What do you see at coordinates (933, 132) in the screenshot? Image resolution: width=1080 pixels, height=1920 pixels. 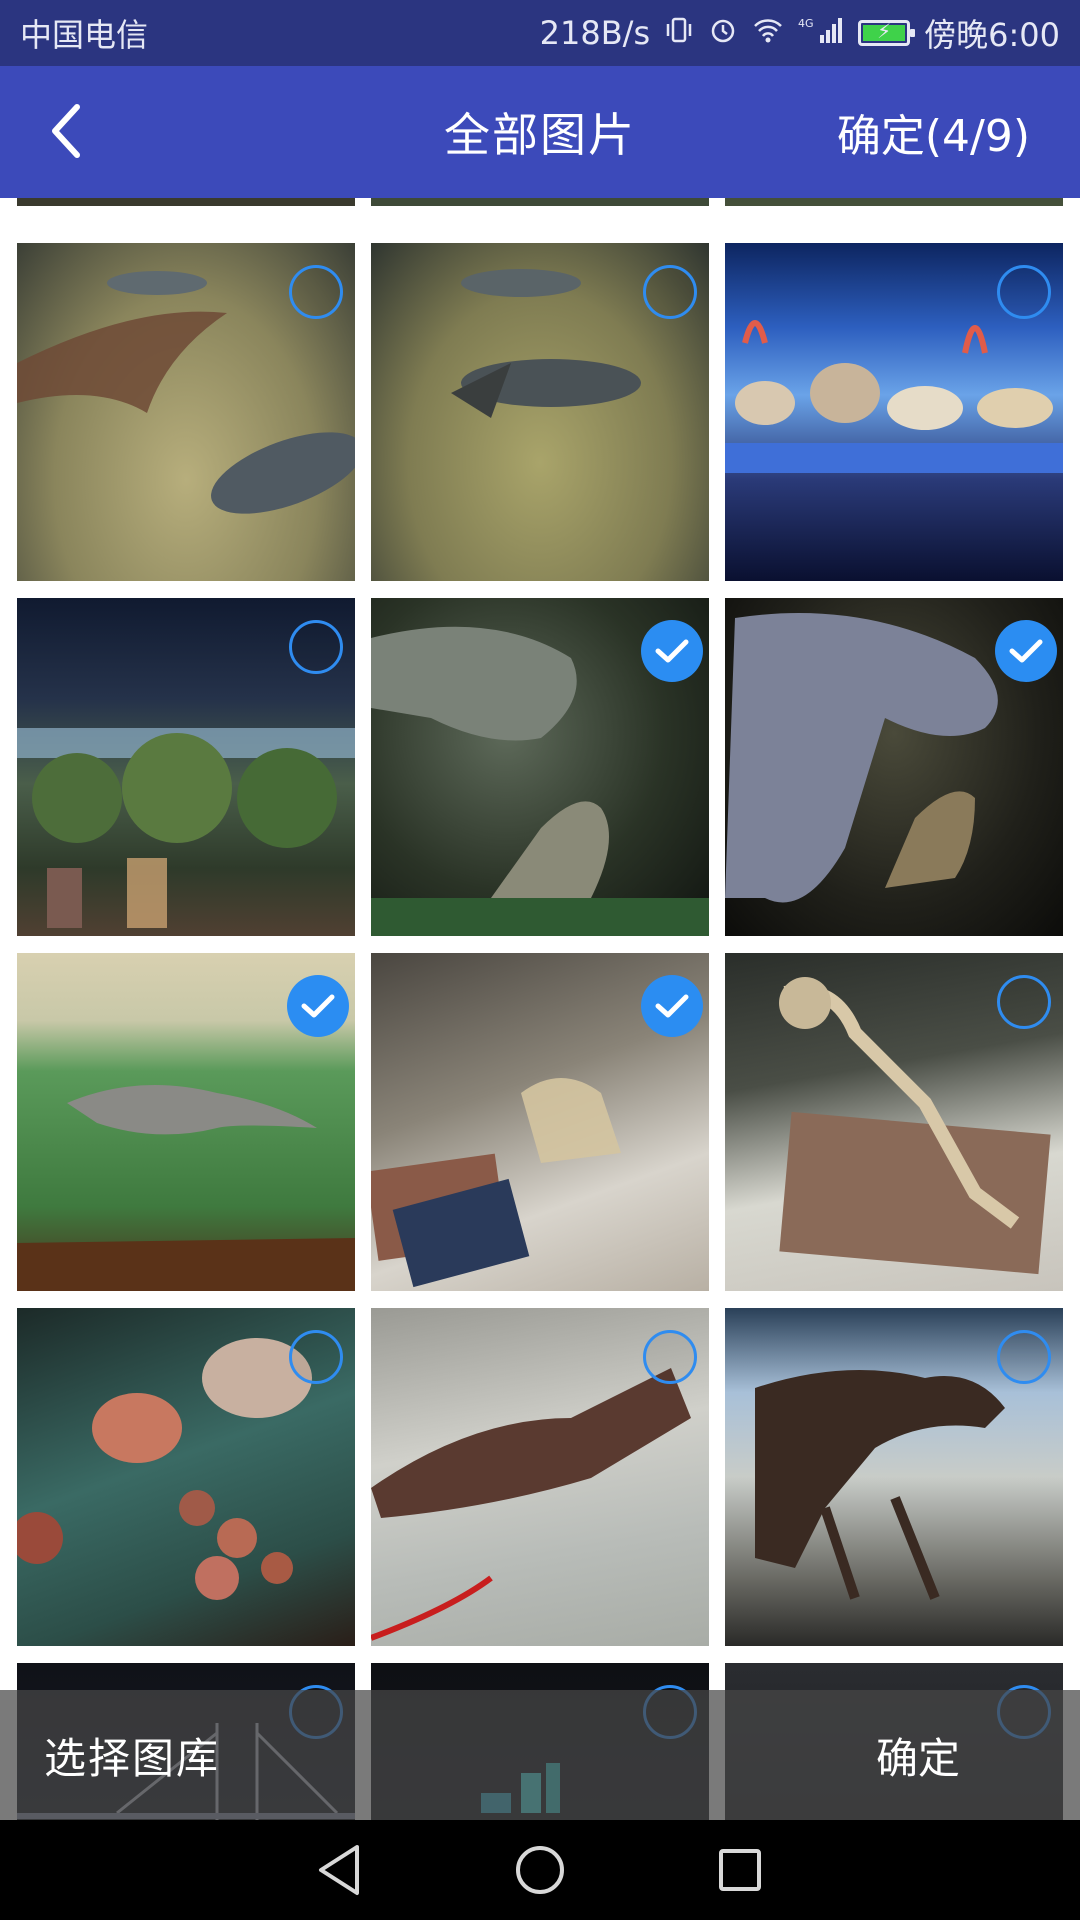 I see `confirm-top-button: 确定(4/9)` at bounding box center [933, 132].